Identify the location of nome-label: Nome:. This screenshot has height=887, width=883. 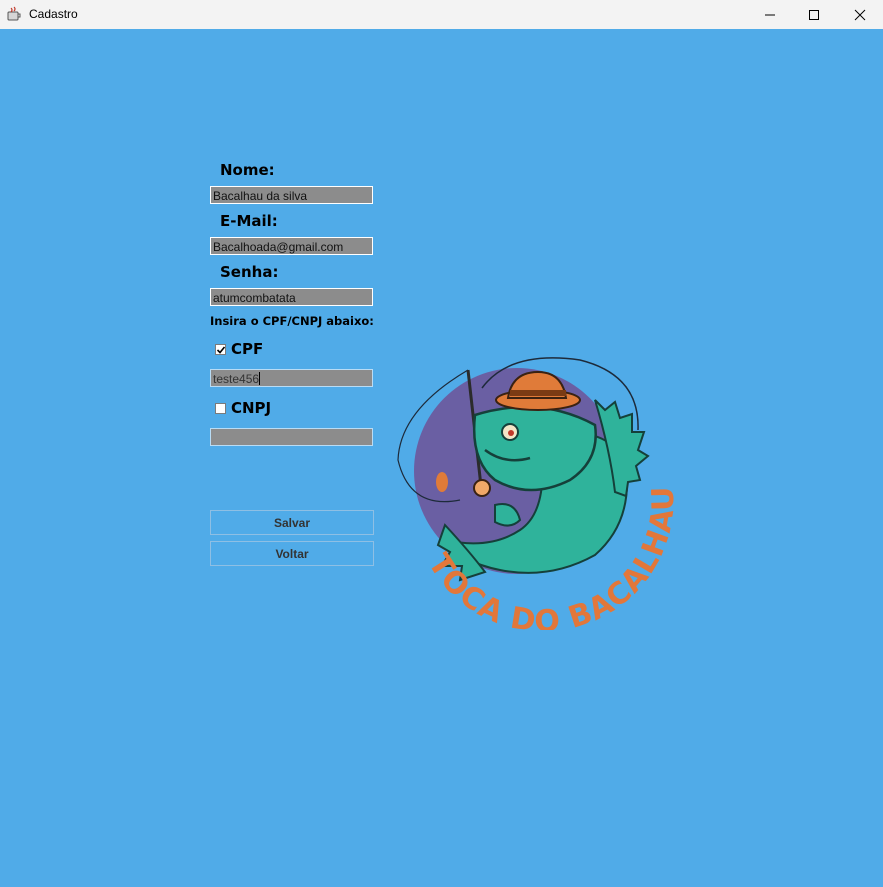
(247, 170).